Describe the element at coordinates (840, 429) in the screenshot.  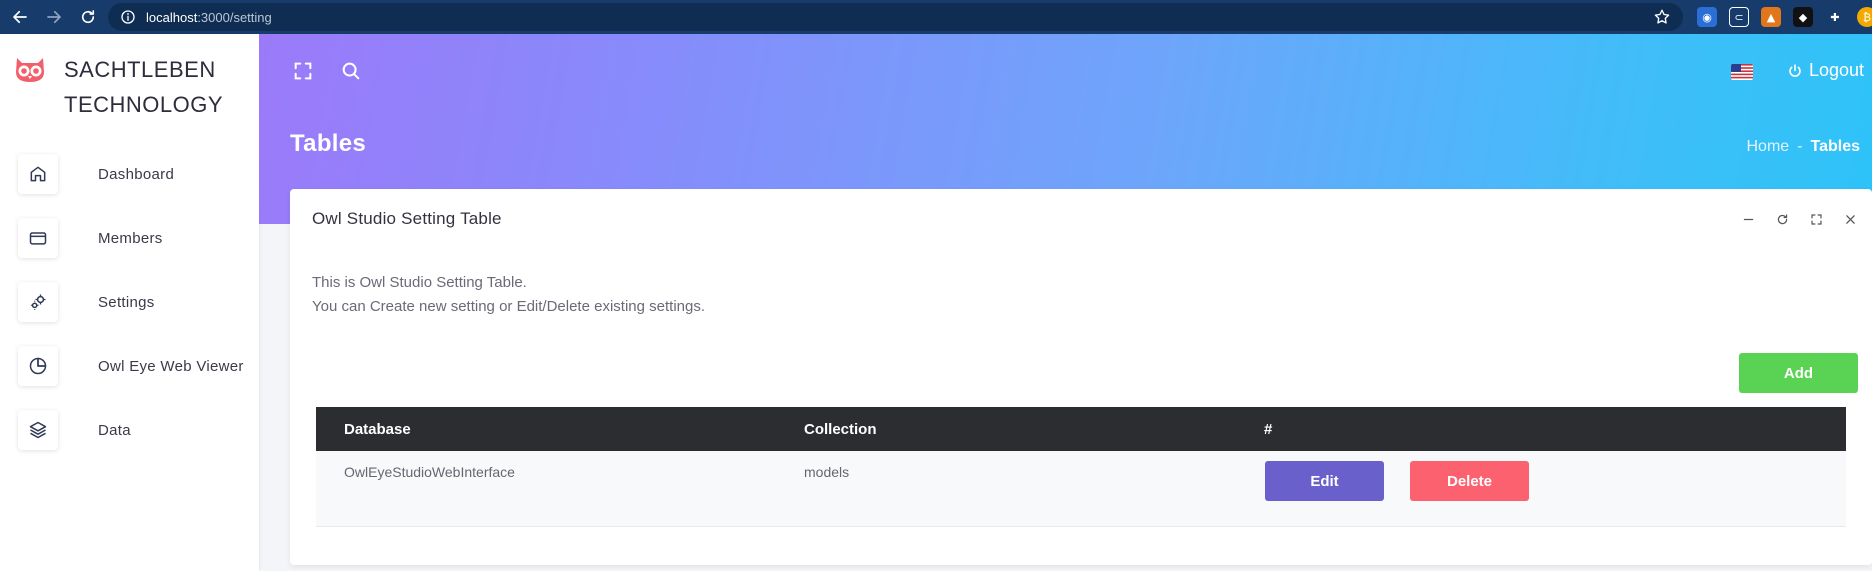
I see `column-header-collection: Collection` at that location.